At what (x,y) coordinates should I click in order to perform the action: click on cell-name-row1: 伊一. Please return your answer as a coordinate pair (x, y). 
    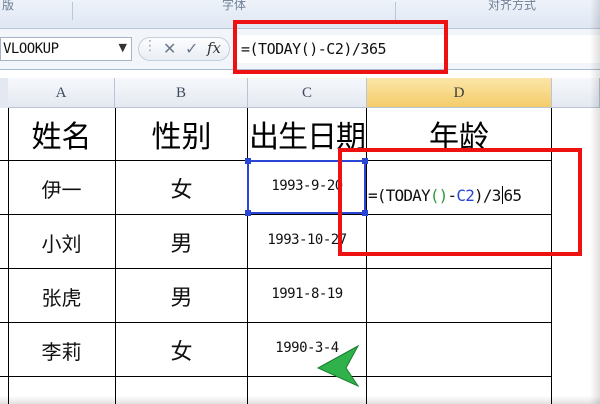
    Looking at the image, I should click on (61, 188).